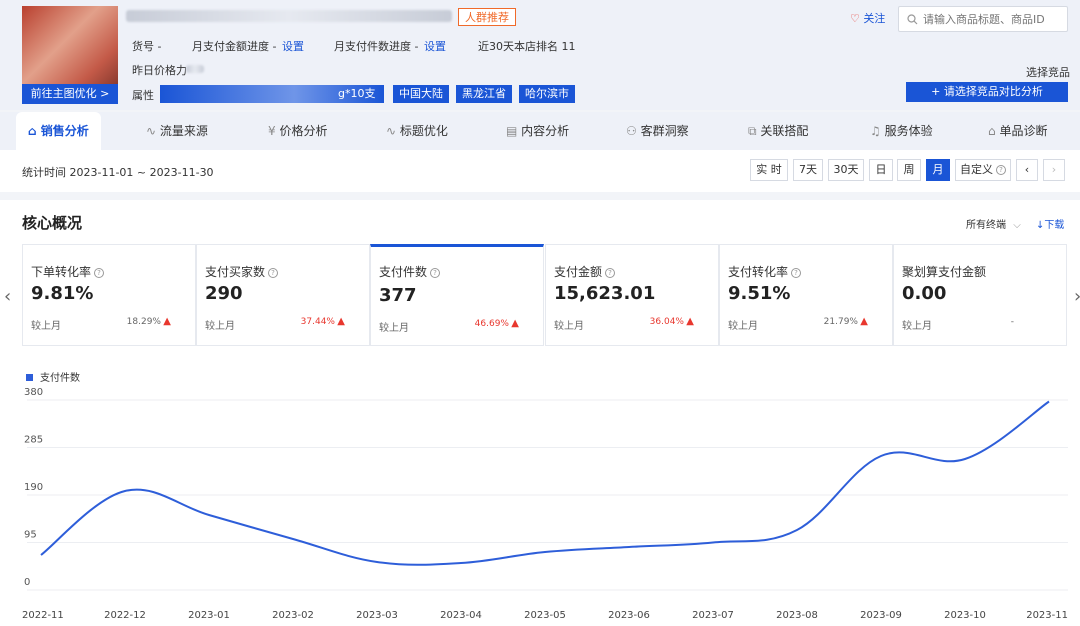 The image size is (1080, 626). What do you see at coordinates (797, 615) in the screenshot?
I see `x-tick-label: 2023-08` at bounding box center [797, 615].